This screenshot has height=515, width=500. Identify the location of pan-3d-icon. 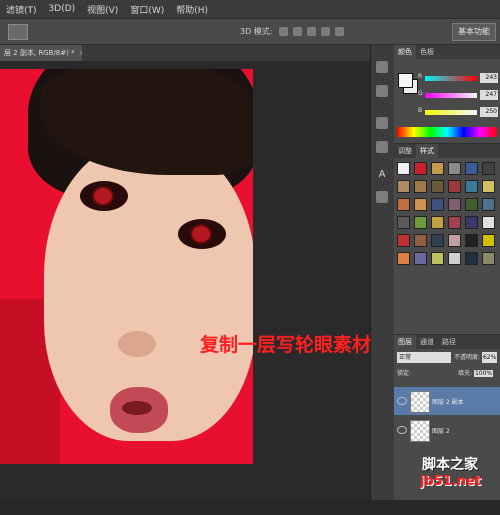
(311, 31).